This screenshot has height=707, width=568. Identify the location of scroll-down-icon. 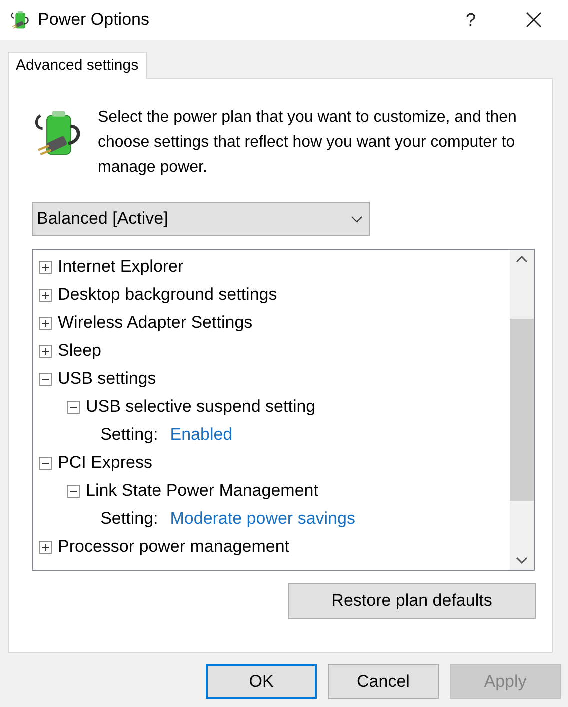
(522, 560).